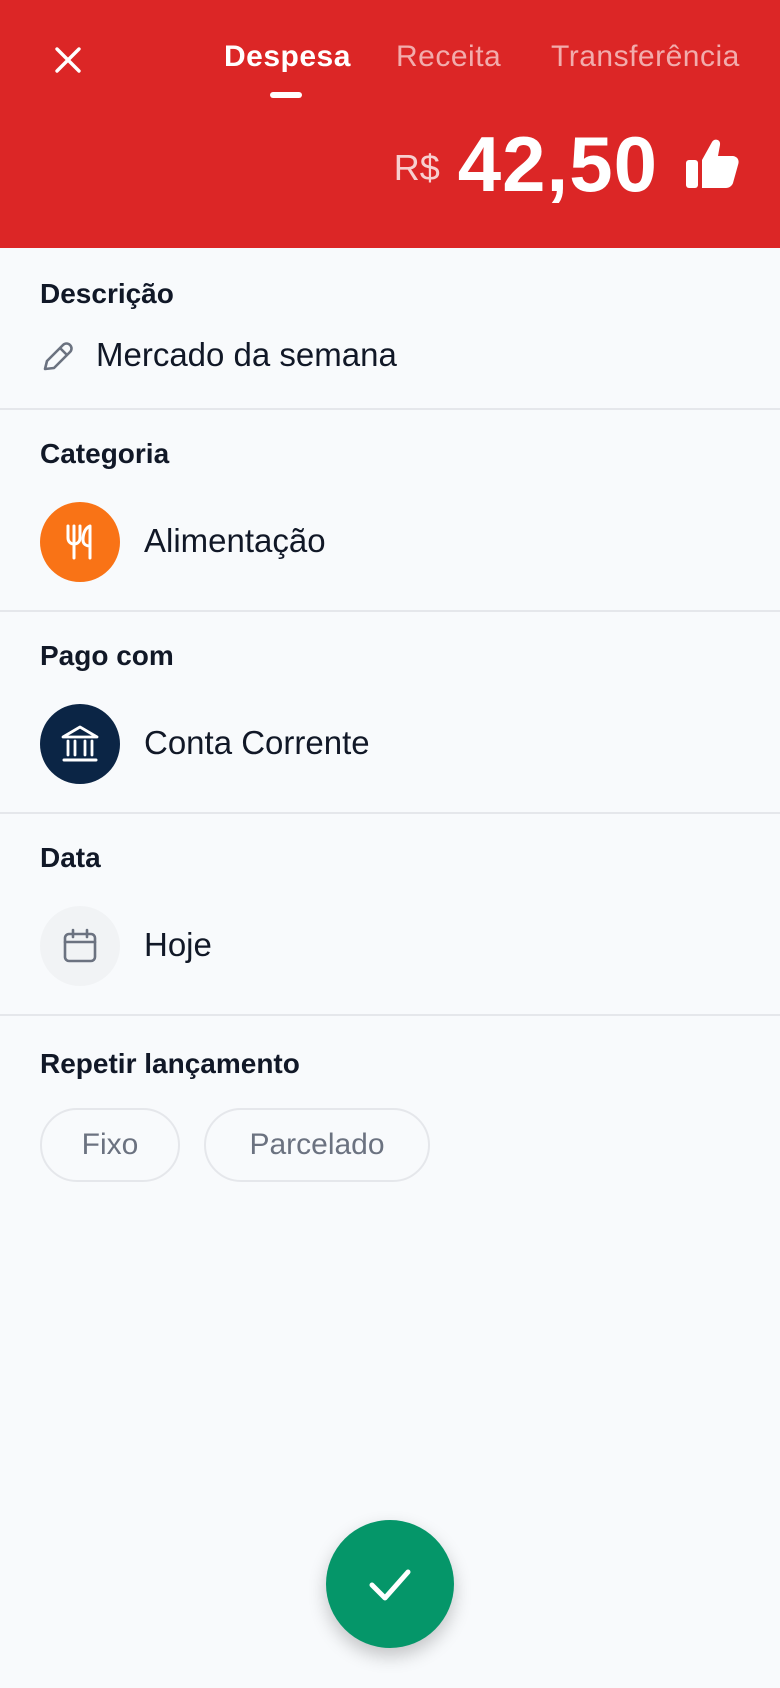 The image size is (780, 1688). What do you see at coordinates (105, 453) in the screenshot?
I see `category-label: Categoria` at bounding box center [105, 453].